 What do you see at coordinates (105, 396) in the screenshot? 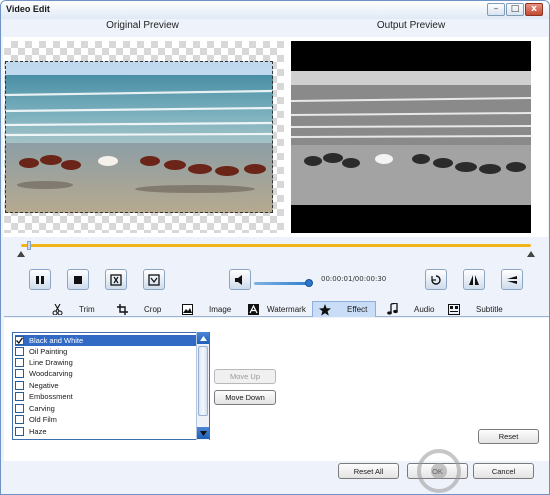
I see `list-item: Embossment` at bounding box center [105, 396].